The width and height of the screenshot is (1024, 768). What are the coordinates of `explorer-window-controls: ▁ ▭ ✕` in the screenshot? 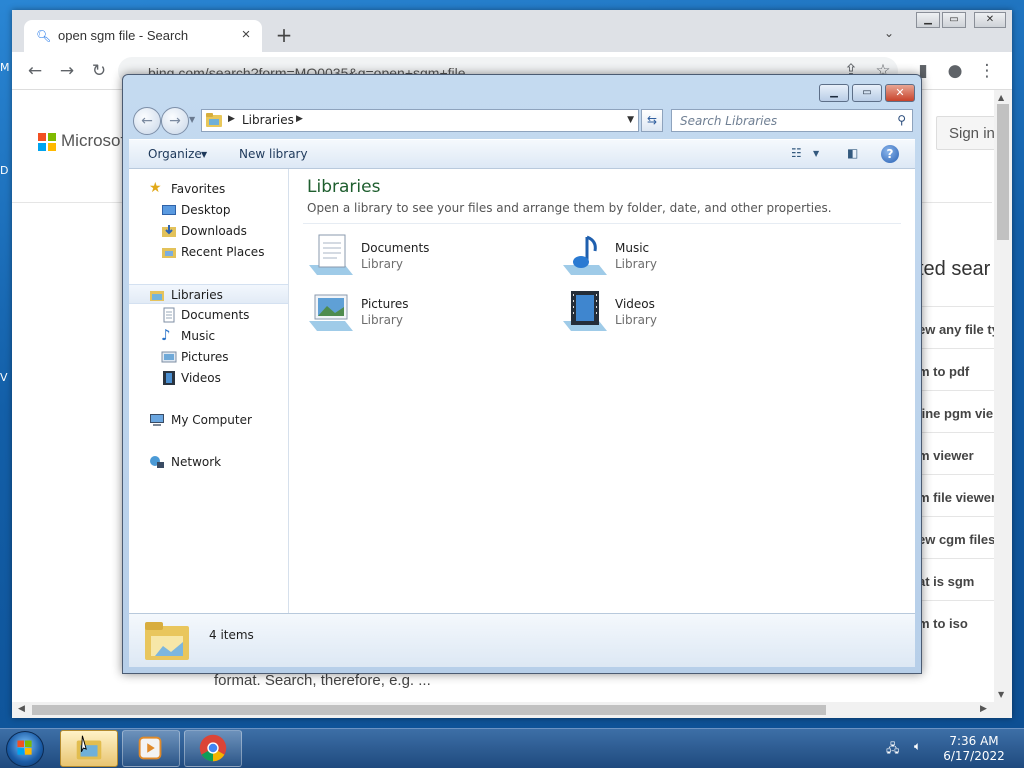 It's located at (867, 94).